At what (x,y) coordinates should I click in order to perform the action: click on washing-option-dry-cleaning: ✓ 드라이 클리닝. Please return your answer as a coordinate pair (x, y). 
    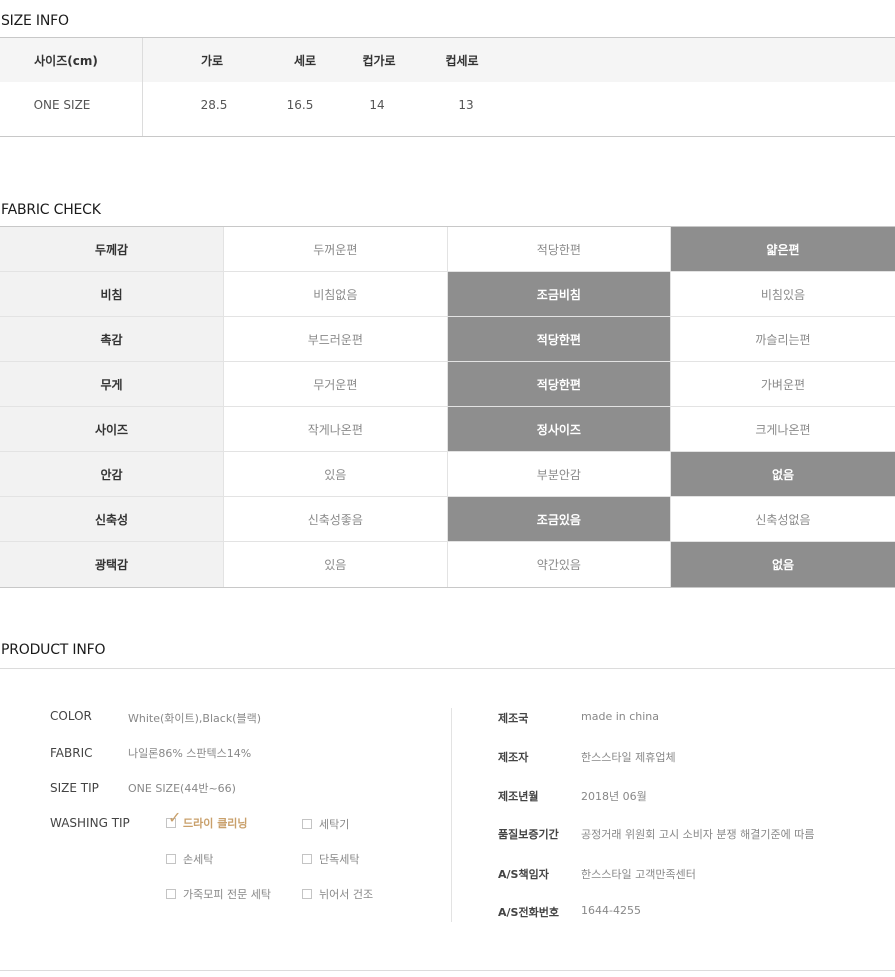
    Looking at the image, I should click on (207, 820).